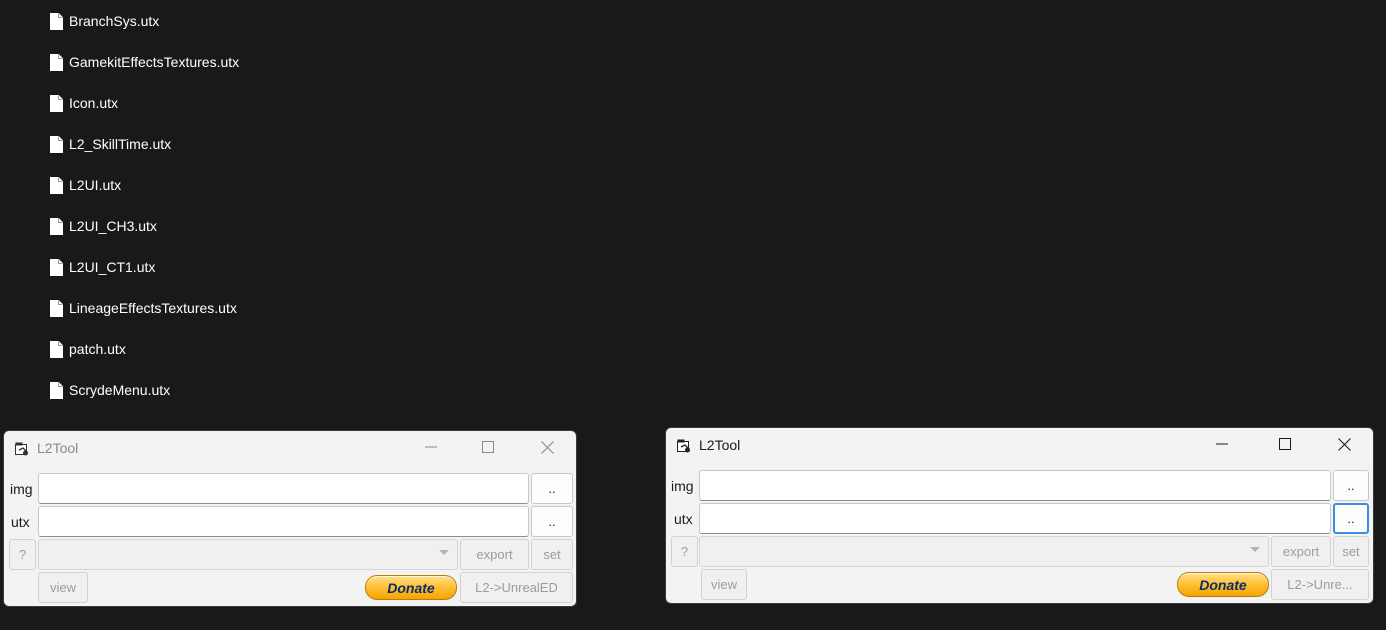  I want to click on file-item: L2UI_CT1.utx, so click(102, 267).